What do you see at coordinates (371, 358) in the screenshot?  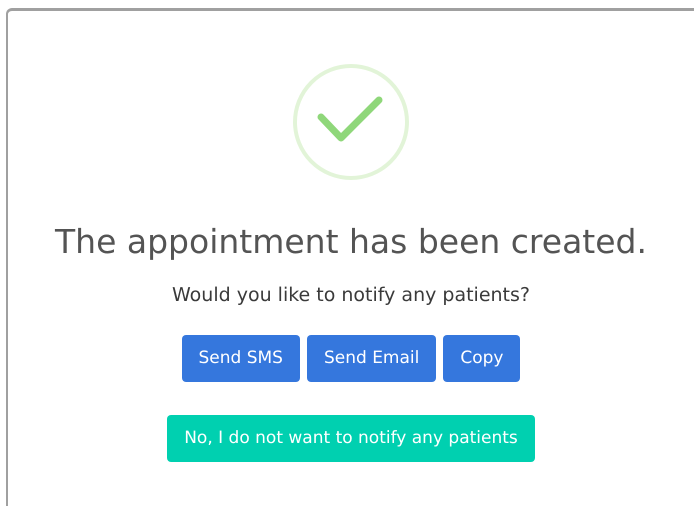 I see `notify-button: Send Email` at bounding box center [371, 358].